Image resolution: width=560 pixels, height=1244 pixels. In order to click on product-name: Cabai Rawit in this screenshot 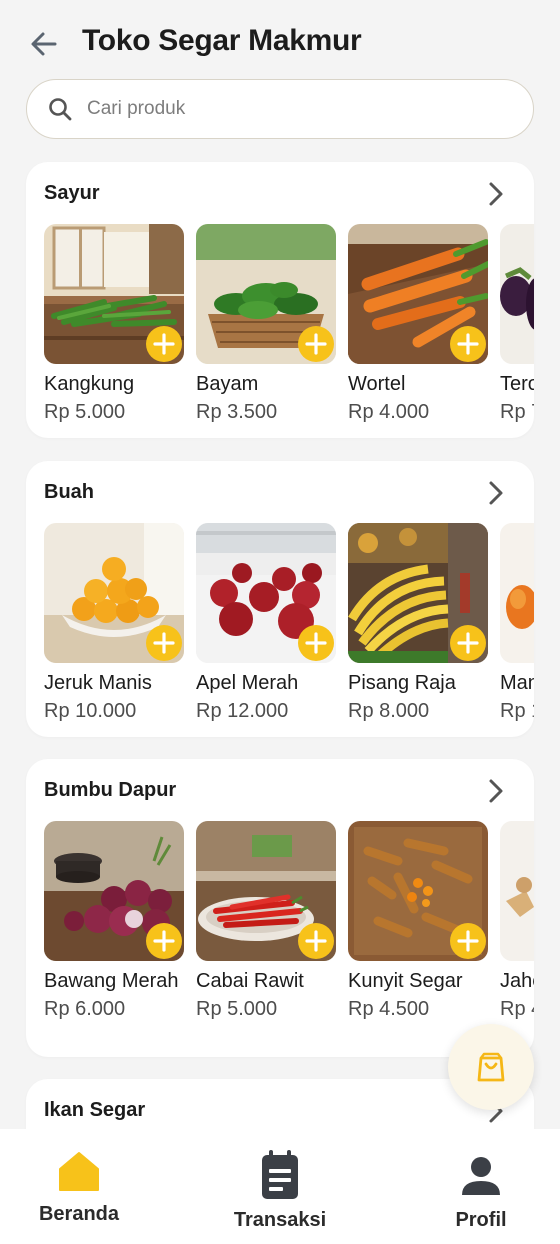, I will do `click(250, 981)`.